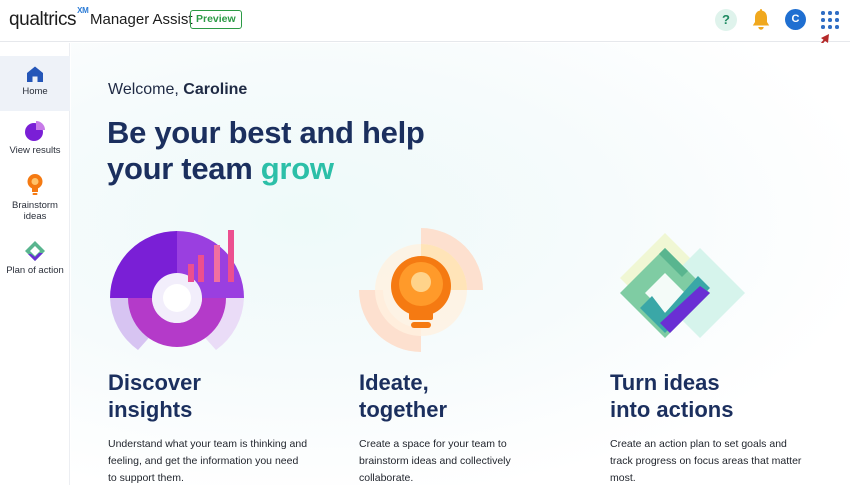 The width and height of the screenshot is (850, 485). What do you see at coordinates (218, 396) in the screenshot?
I see `card-title: Discover insights` at bounding box center [218, 396].